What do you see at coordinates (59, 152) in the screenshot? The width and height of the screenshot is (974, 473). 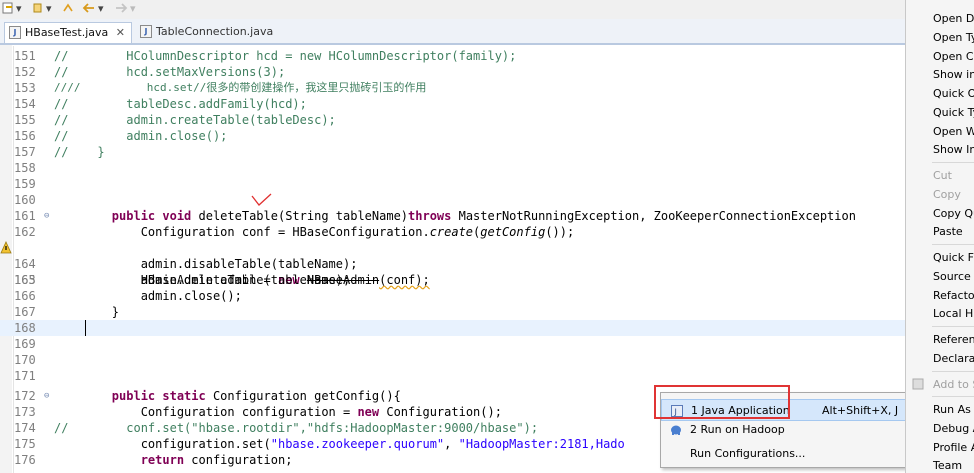 I see `code-line: 157// }` at bounding box center [59, 152].